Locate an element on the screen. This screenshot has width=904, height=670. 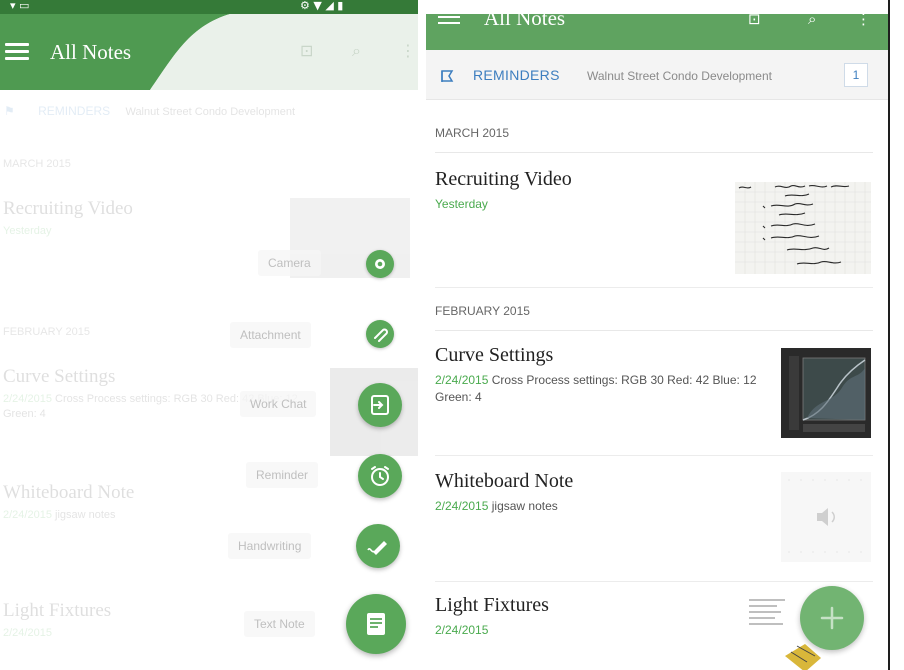
text-note-button is located at coordinates (376, 624).